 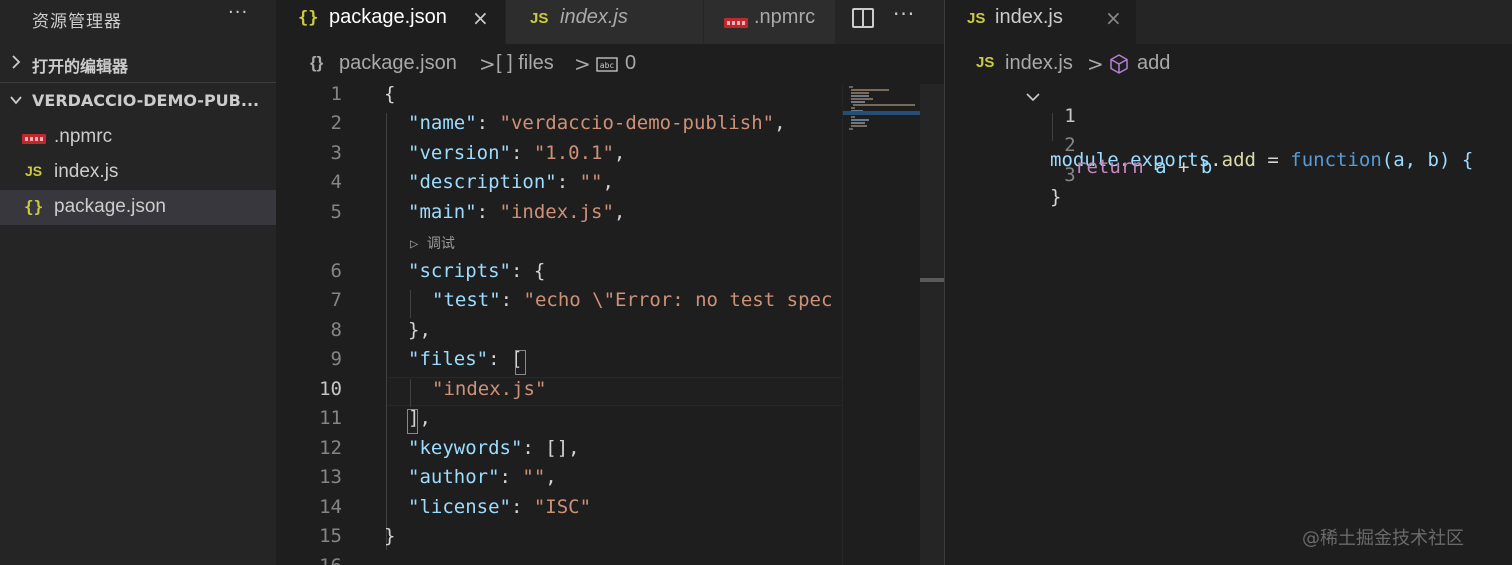 What do you see at coordinates (932, 324) in the screenshot?
I see `vertical-scrollbar` at bounding box center [932, 324].